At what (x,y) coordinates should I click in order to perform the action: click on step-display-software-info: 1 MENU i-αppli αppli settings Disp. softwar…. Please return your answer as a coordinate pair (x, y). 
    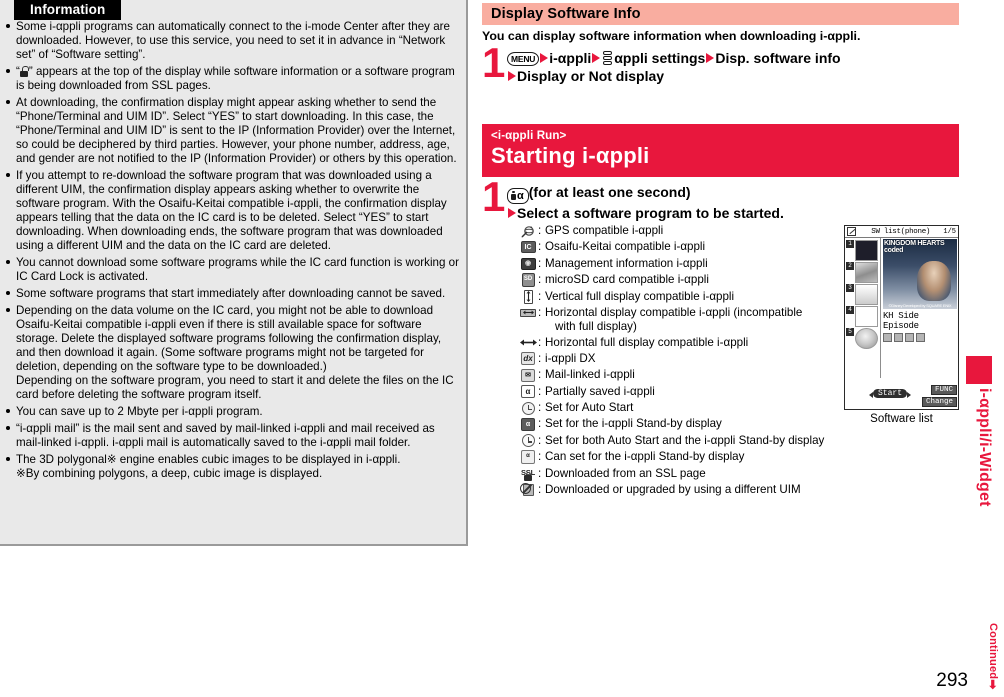
    Looking at the image, I should click on (661, 63).